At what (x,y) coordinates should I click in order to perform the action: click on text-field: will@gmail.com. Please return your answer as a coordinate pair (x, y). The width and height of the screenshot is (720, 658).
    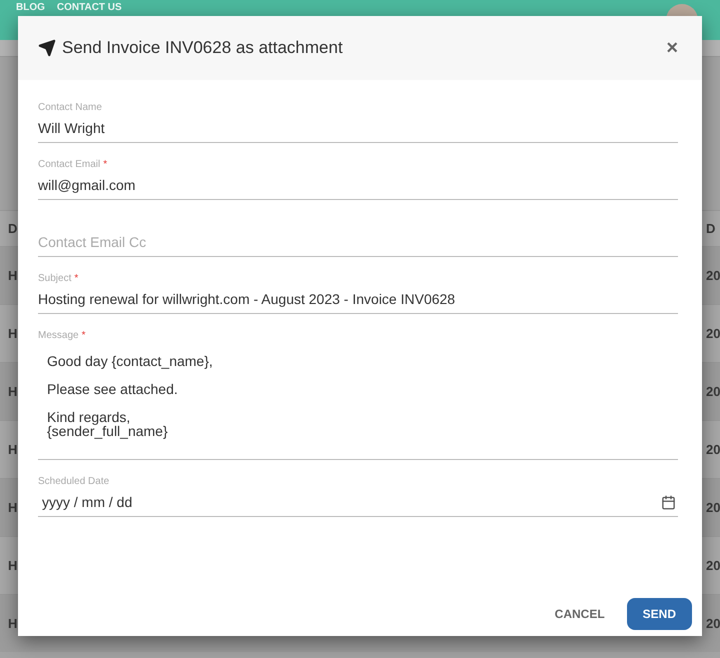
    Looking at the image, I should click on (358, 186).